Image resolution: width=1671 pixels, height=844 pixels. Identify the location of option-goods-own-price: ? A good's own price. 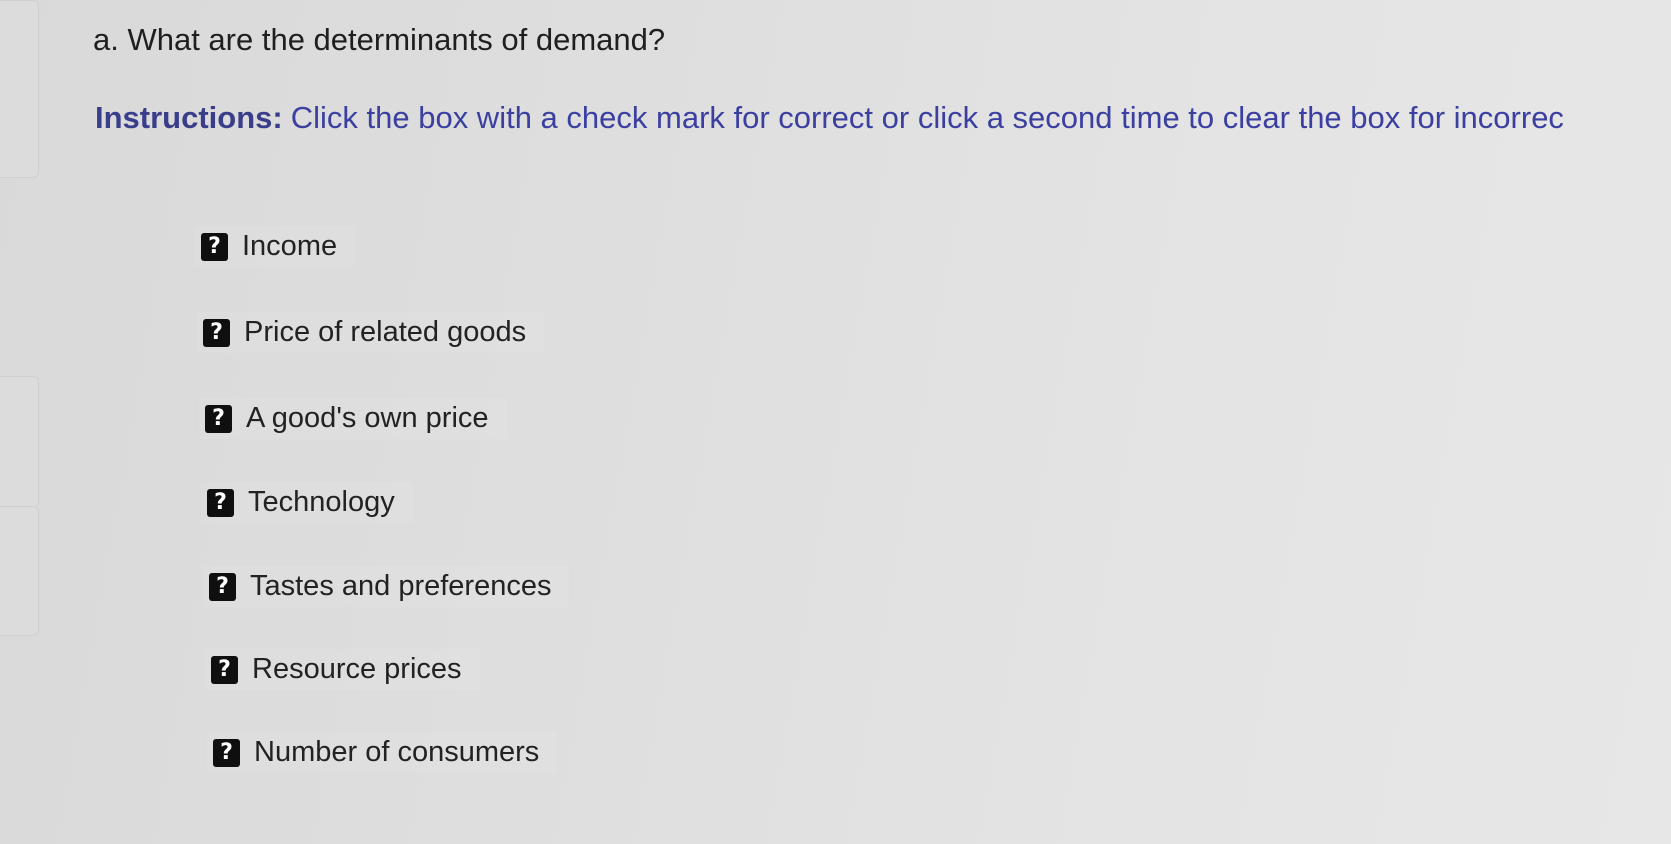
(353, 418).